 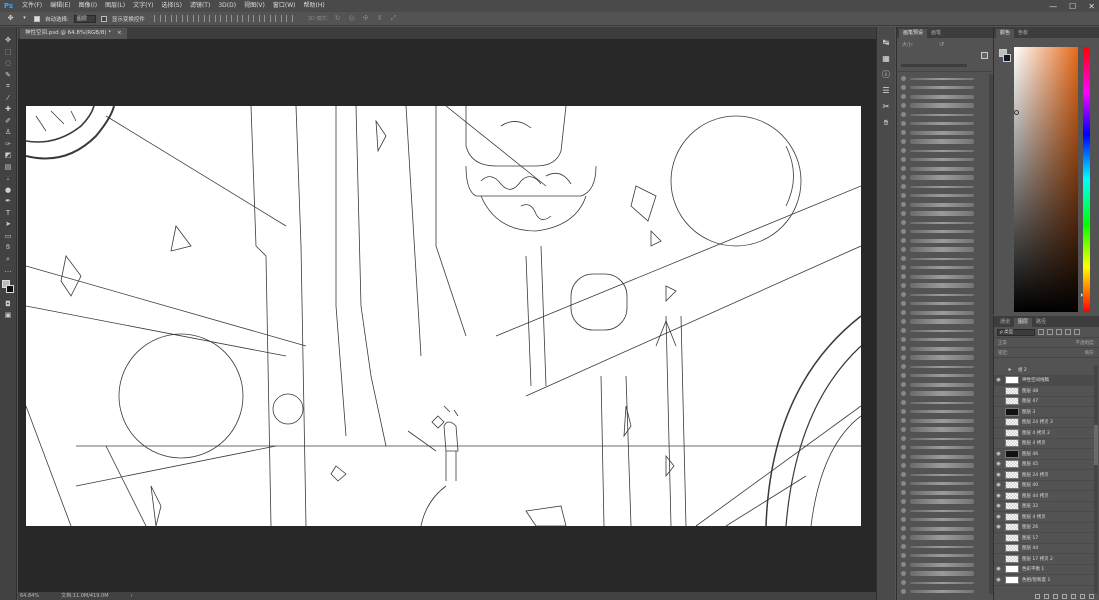 I want to click on menu-item: 文件(F), so click(x=32, y=6).